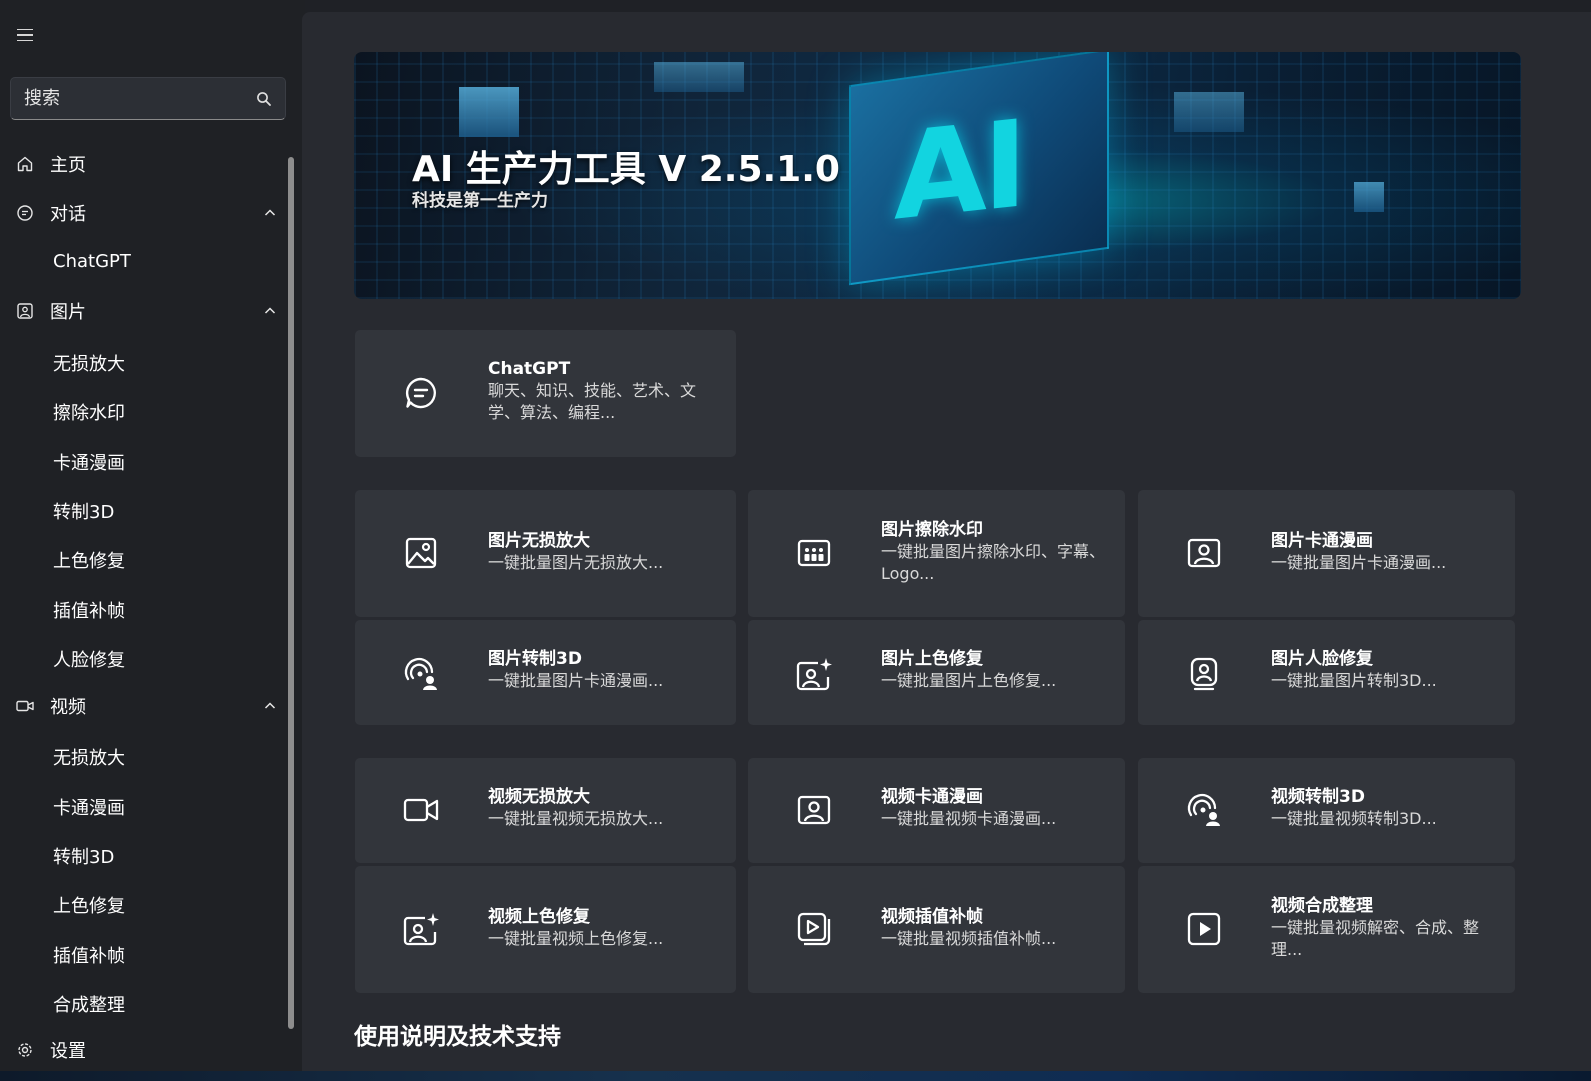  What do you see at coordinates (457, 1037) in the screenshot?
I see `section-title: 使用说明及技术支持` at bounding box center [457, 1037].